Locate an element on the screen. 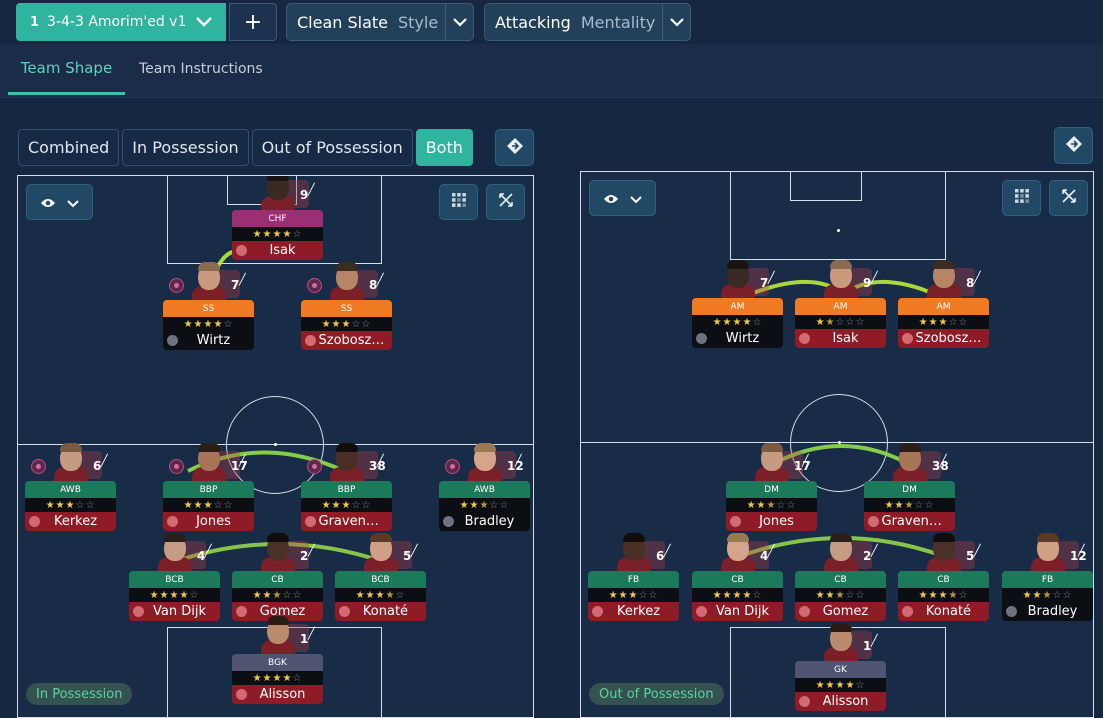 Image resolution: width=1103 pixels, height=718 pixels. kit-number: 12 is located at coordinates (515, 466).